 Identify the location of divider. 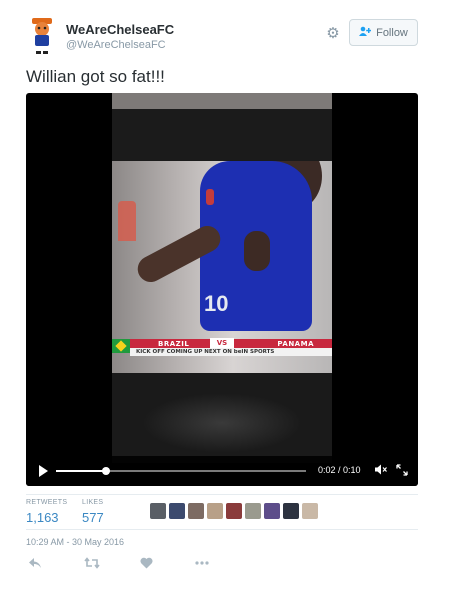
(222, 529).